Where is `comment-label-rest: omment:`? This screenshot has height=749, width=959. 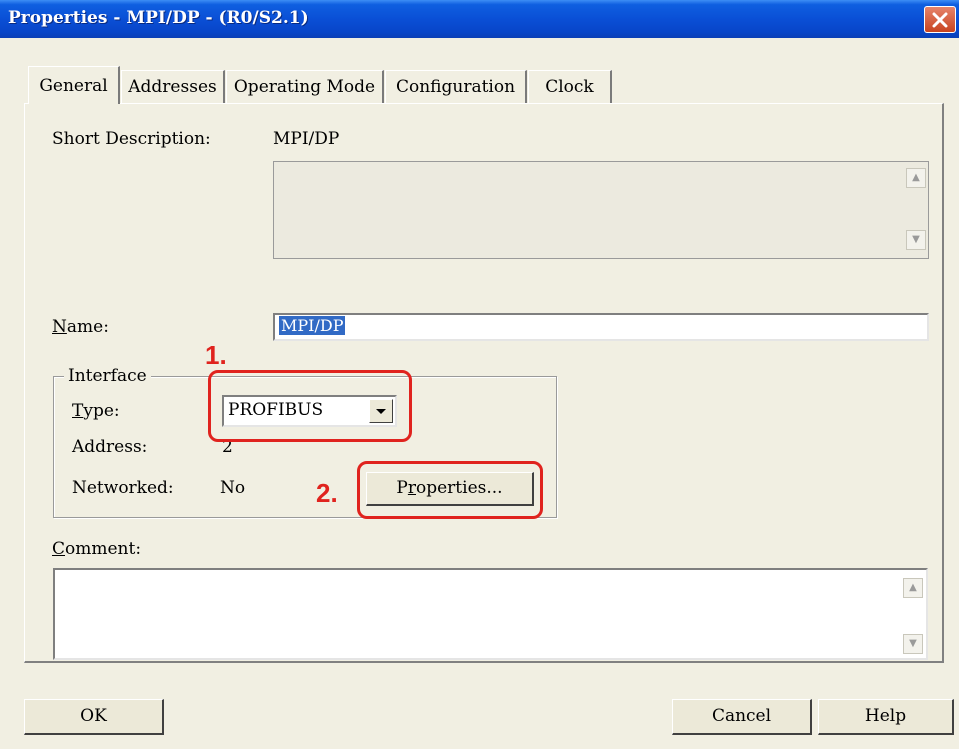
comment-label-rest: omment: is located at coordinates (103, 549).